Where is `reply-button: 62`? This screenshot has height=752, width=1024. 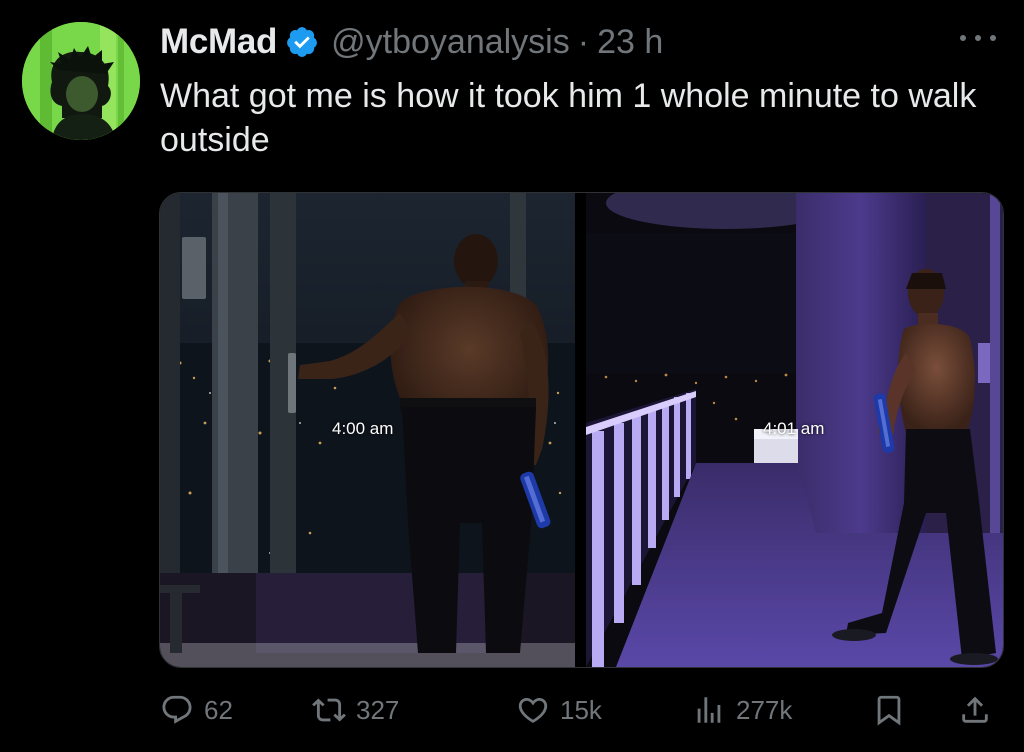
reply-button: 62 is located at coordinates (196, 710).